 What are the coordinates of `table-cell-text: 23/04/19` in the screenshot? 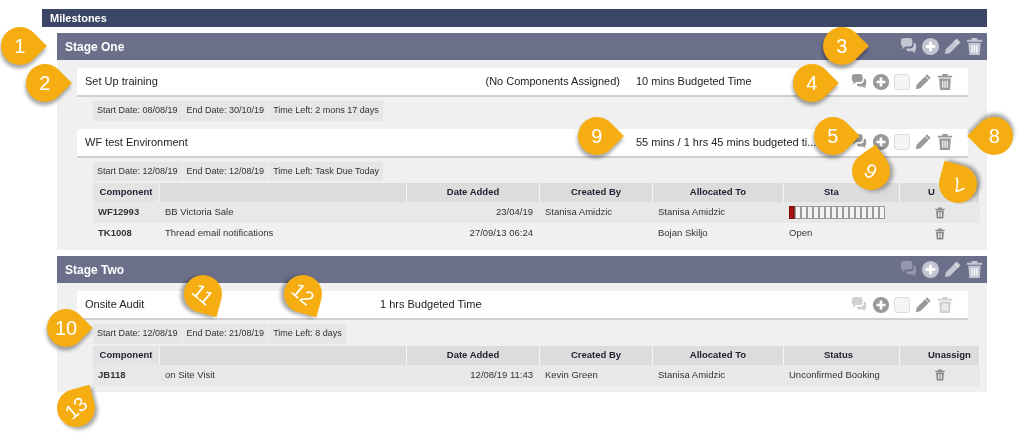 It's located at (514, 212).